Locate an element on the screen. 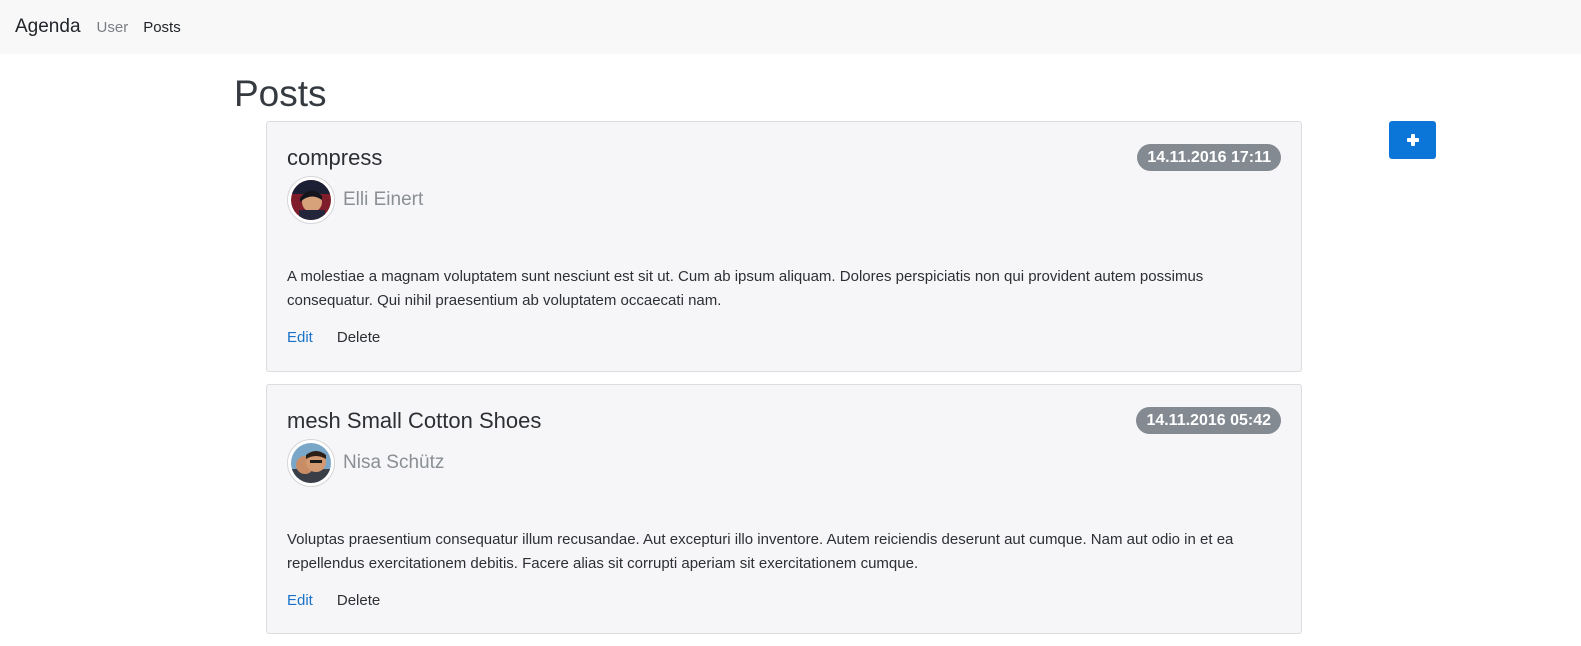 This screenshot has width=1581, height=646. page-title: Posts is located at coordinates (280, 93).